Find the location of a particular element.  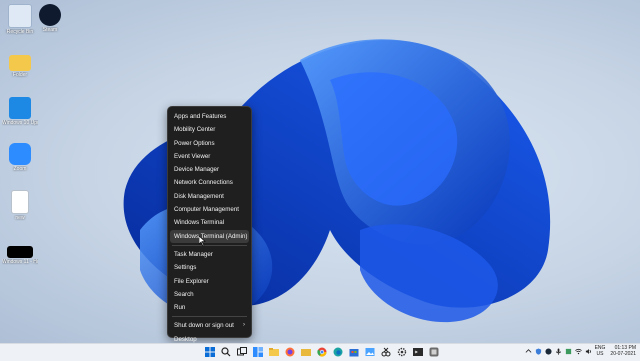

taskbar: ENG US 01:13 PM 20-07-2021 is located at coordinates (320, 352).